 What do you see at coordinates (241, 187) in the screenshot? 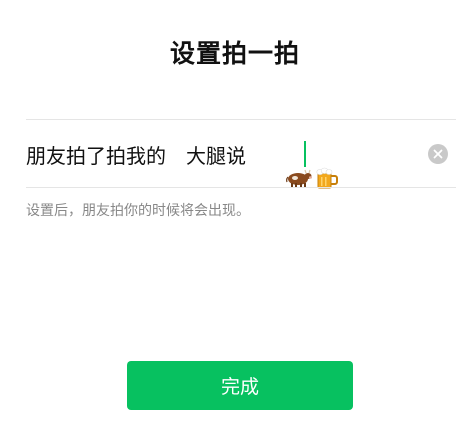
I see `divider-bottom` at bounding box center [241, 187].